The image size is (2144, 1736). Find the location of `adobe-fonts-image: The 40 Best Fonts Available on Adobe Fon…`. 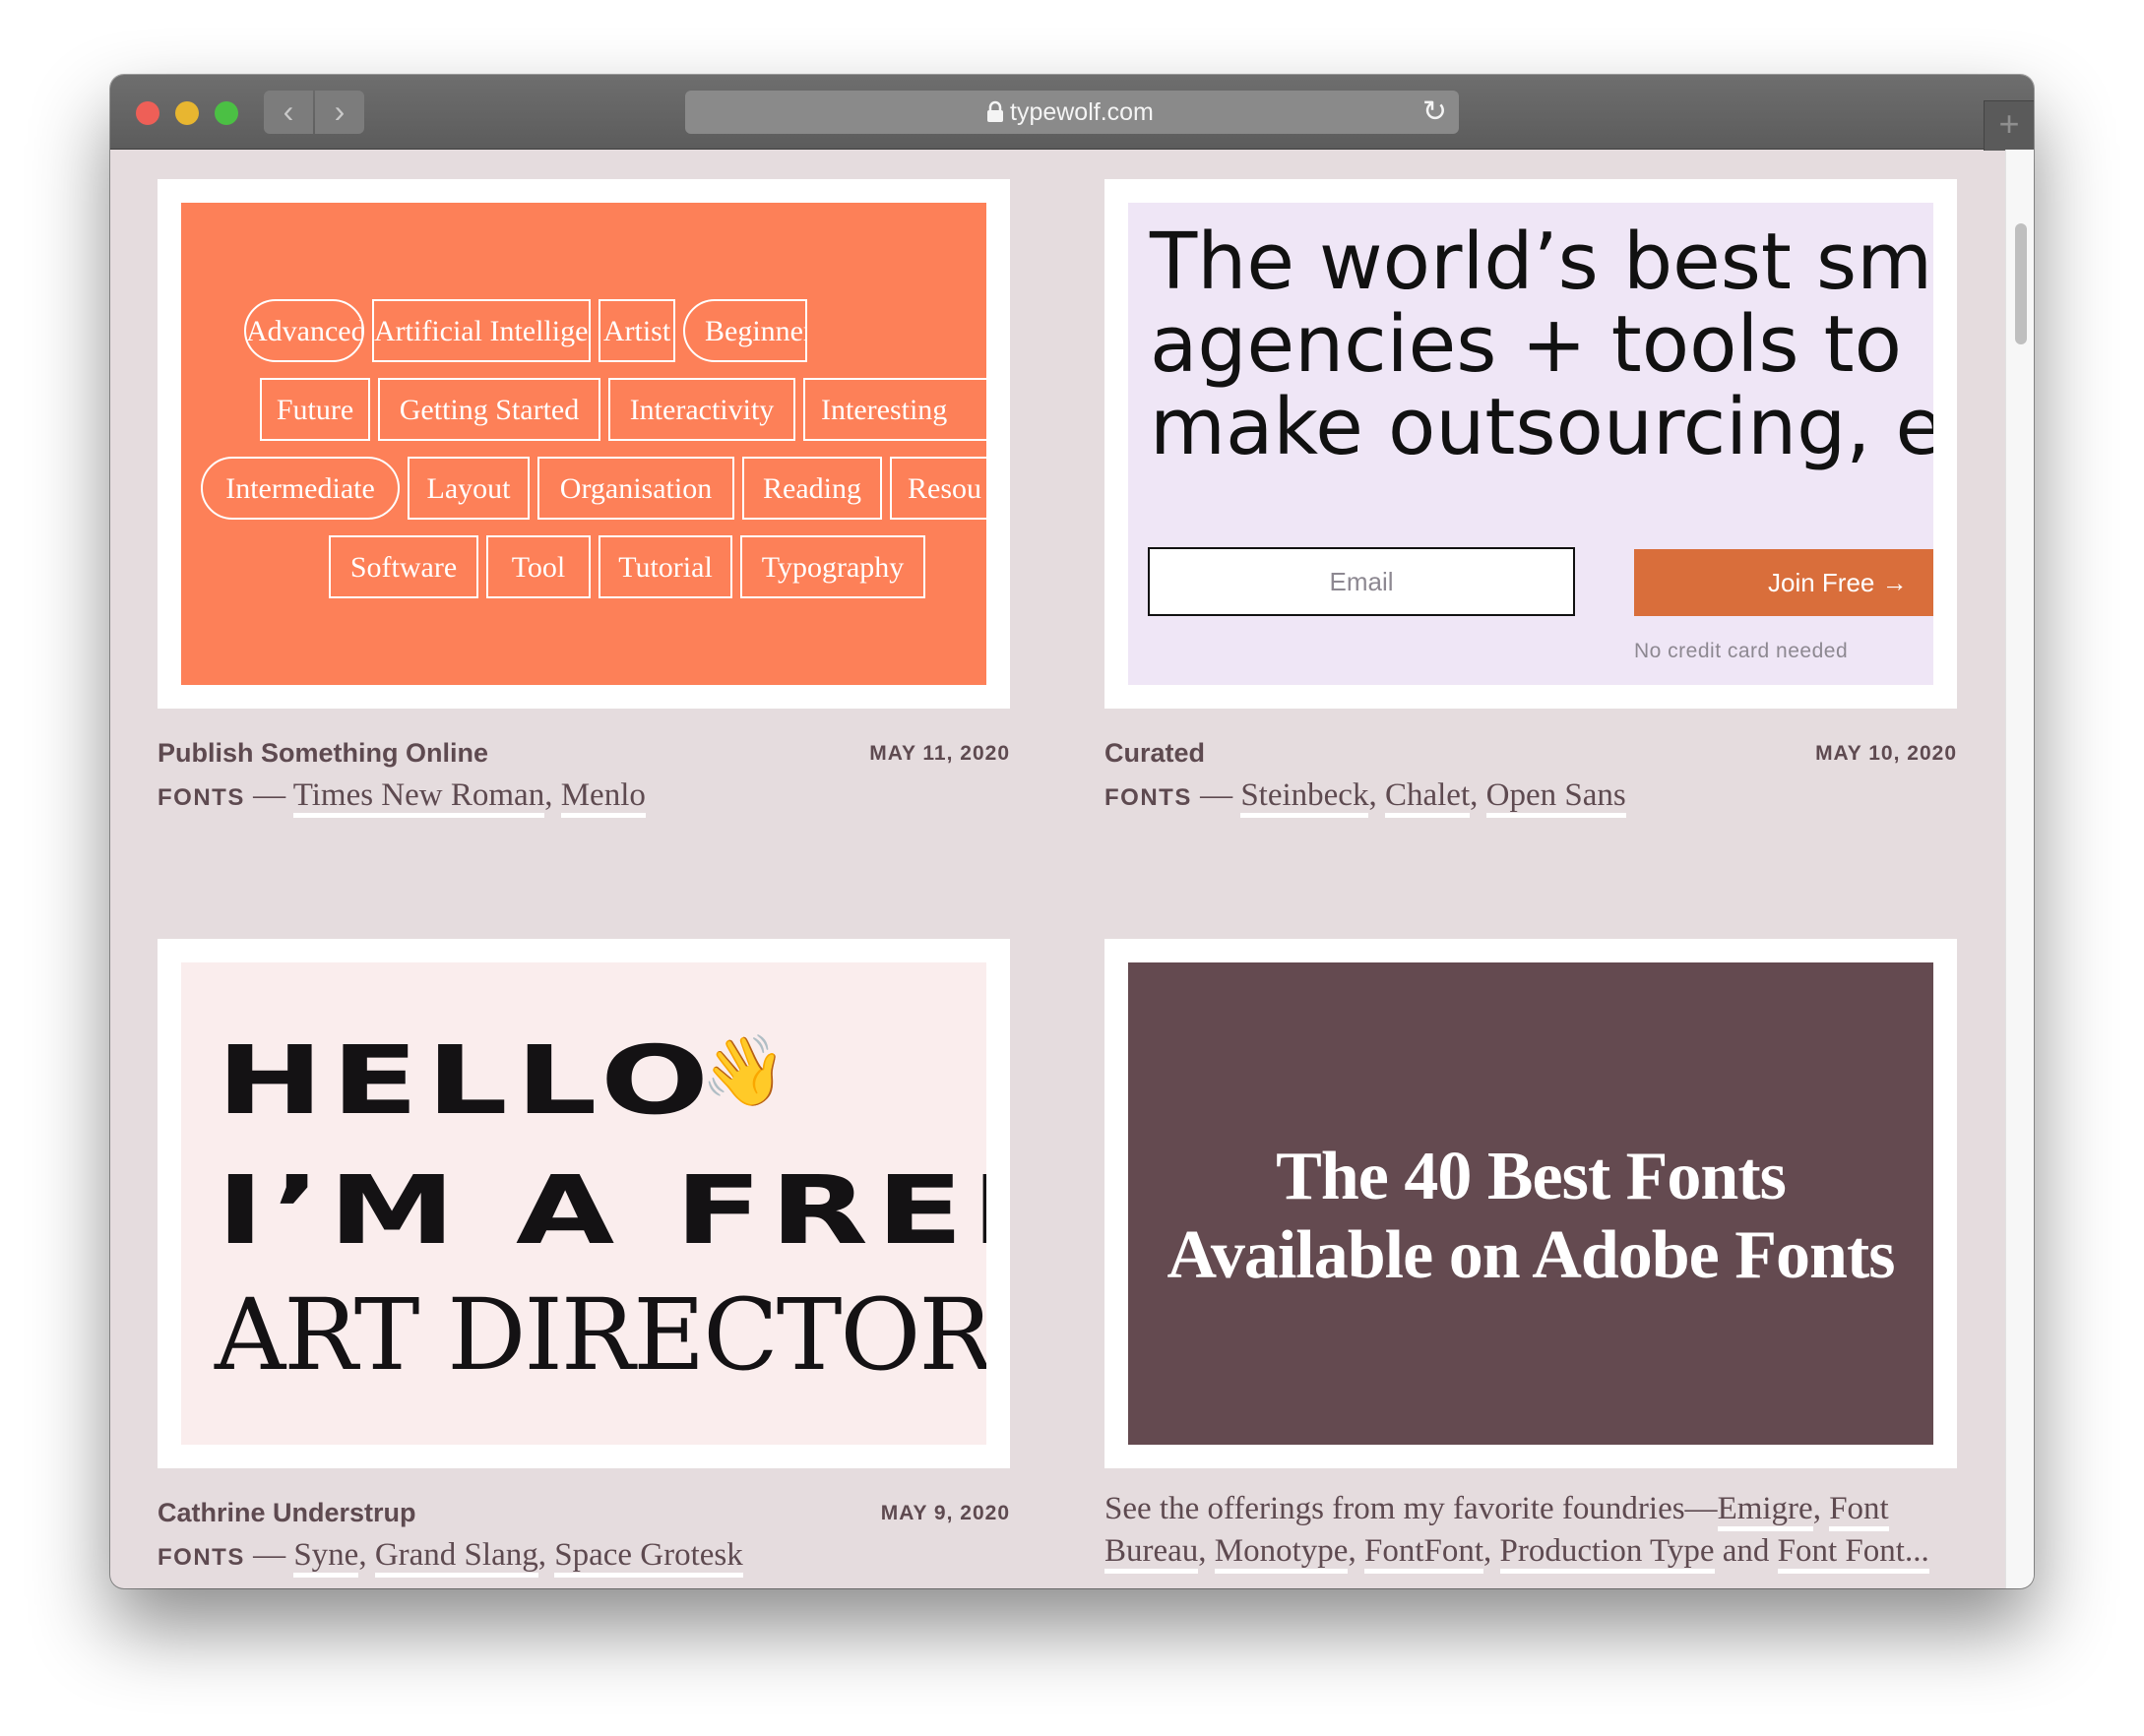

adobe-fonts-image: The 40 Best Fonts Available on Adobe Fon… is located at coordinates (1531, 1203).